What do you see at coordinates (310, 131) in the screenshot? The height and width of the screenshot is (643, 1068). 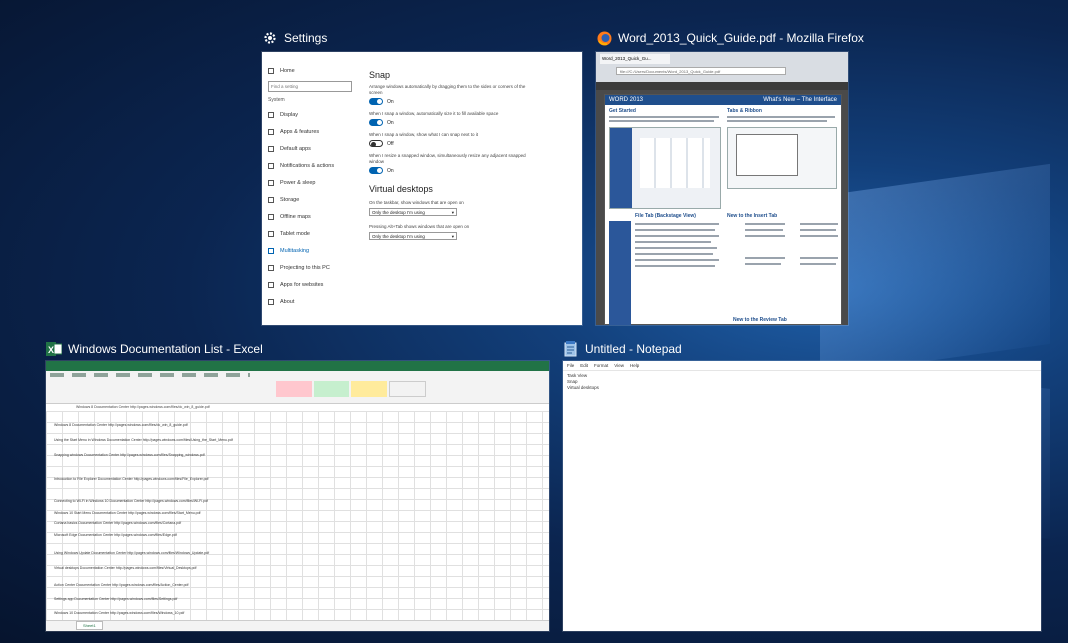 I see `sidebar-item-apps: Apps & features` at bounding box center [310, 131].